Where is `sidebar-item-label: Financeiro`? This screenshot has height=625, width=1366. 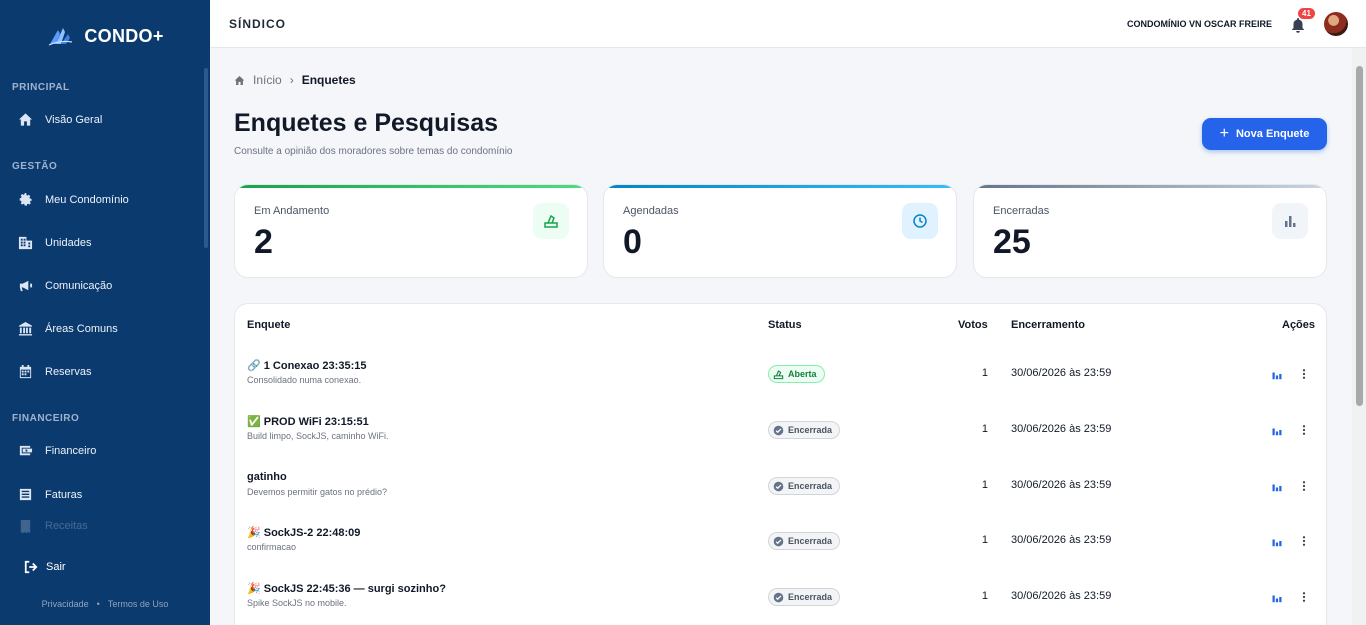 sidebar-item-label: Financeiro is located at coordinates (71, 450).